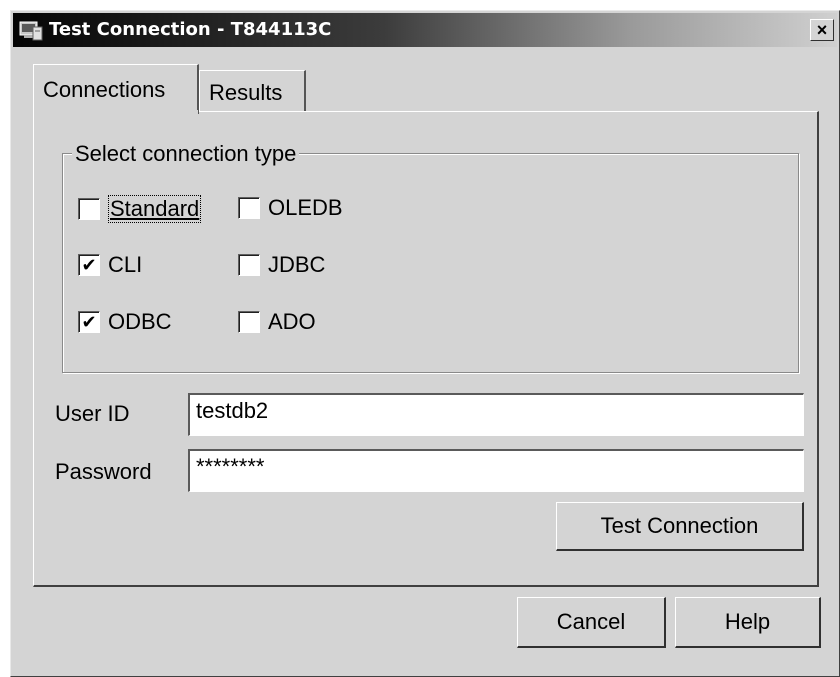 The width and height of the screenshot is (840, 677). I want to click on cli-checkbox: ✔ CLI, so click(110, 265).